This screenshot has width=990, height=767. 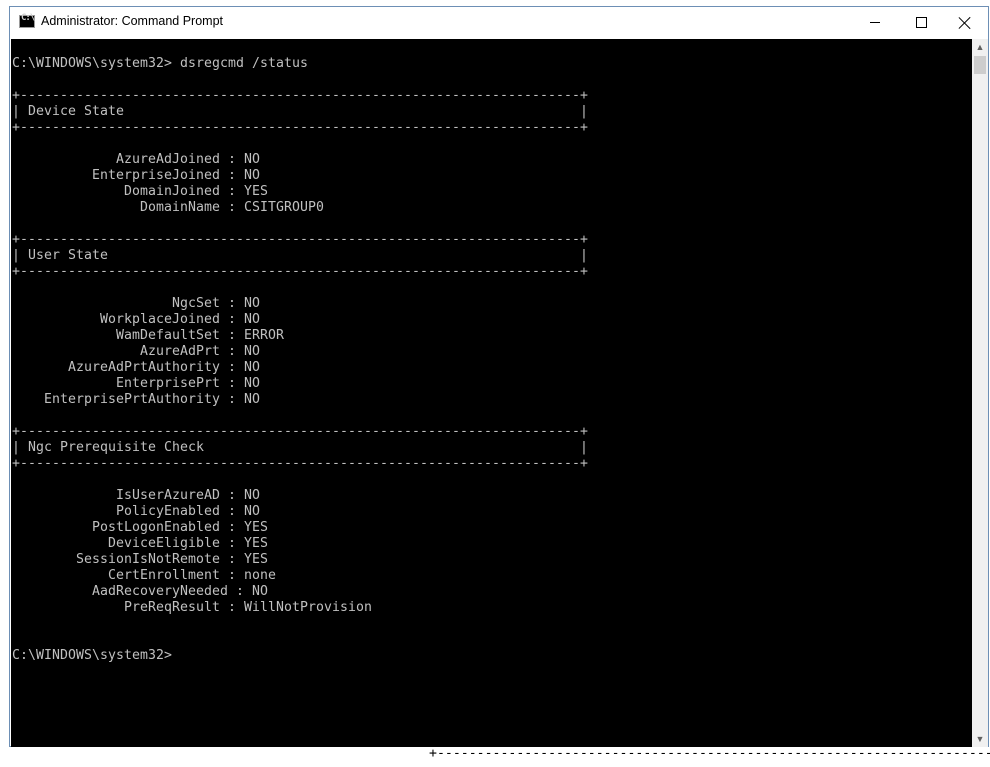 What do you see at coordinates (136, 399) in the screenshot?
I see `console-line: EnterprisePrtAuthority : NO` at bounding box center [136, 399].